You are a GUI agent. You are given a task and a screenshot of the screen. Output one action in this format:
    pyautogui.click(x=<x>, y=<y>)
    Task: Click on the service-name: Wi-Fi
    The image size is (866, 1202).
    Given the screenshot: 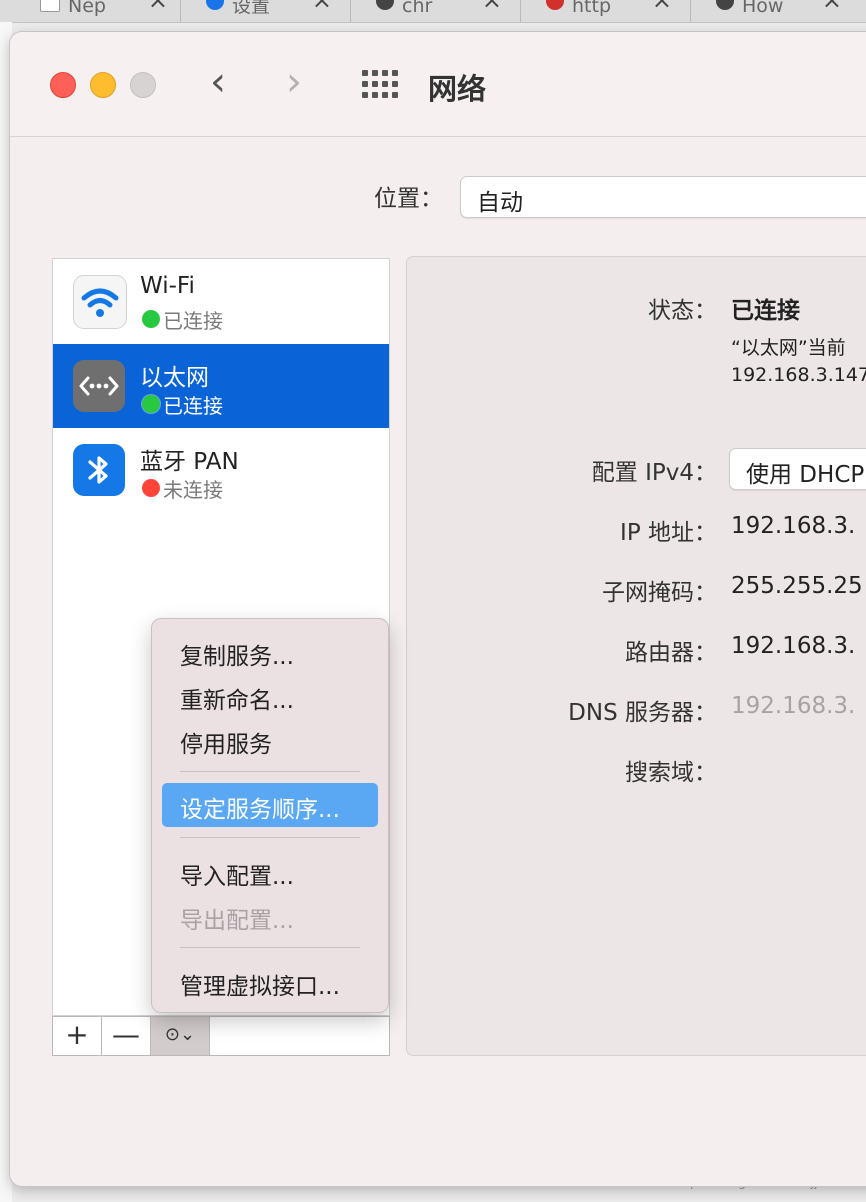 What is the action you would take?
    pyautogui.click(x=167, y=286)
    